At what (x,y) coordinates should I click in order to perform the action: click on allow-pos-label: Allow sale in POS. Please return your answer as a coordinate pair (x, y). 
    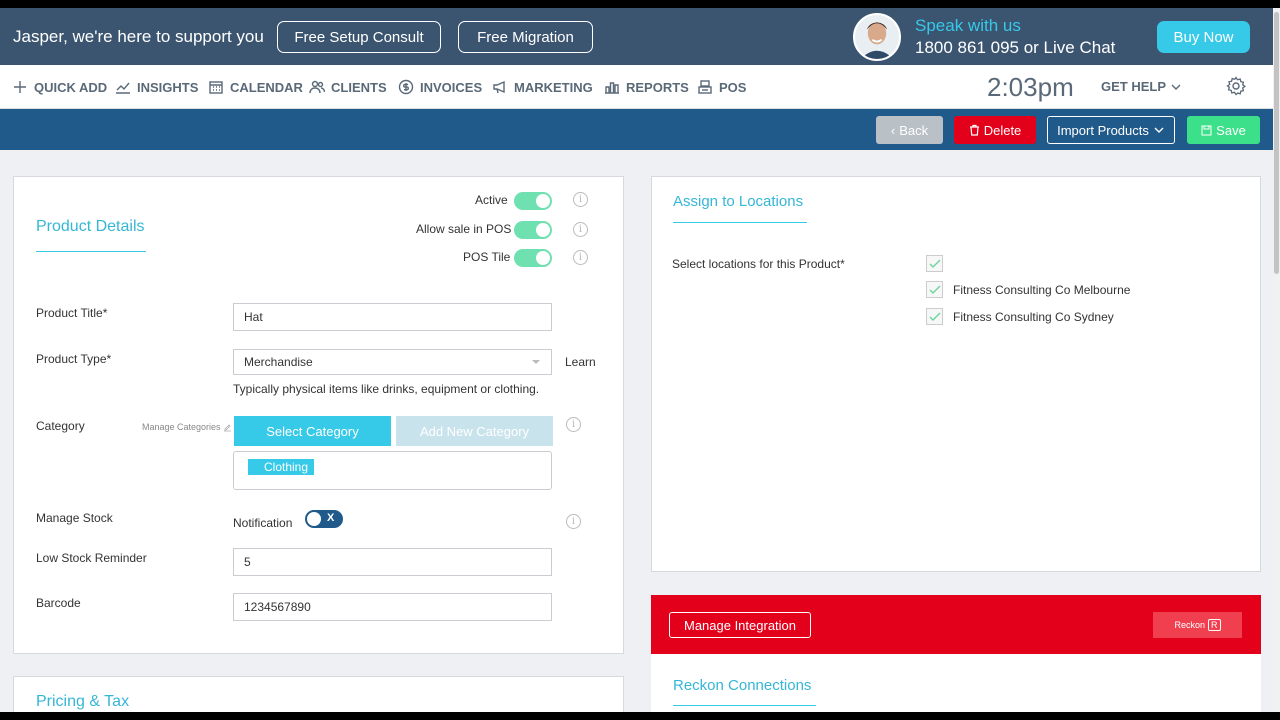
    Looking at the image, I should click on (464, 229).